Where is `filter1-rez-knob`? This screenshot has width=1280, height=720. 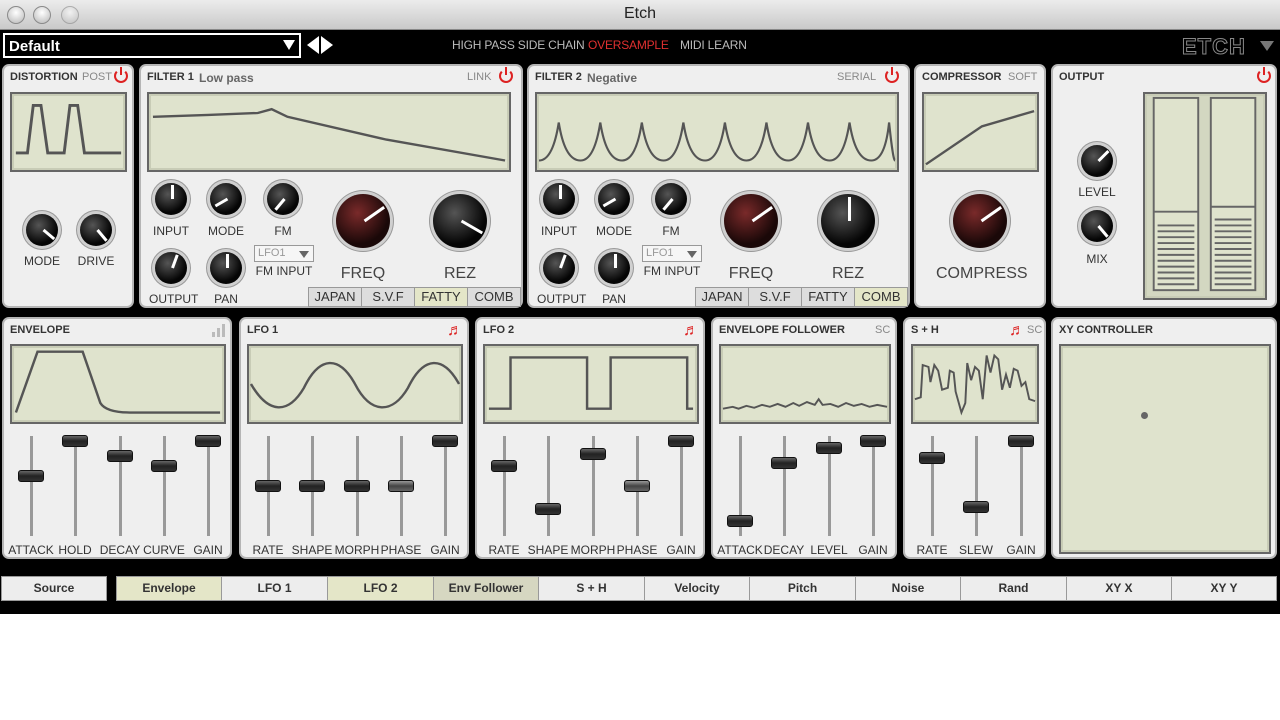 filter1-rez-knob is located at coordinates (460, 221).